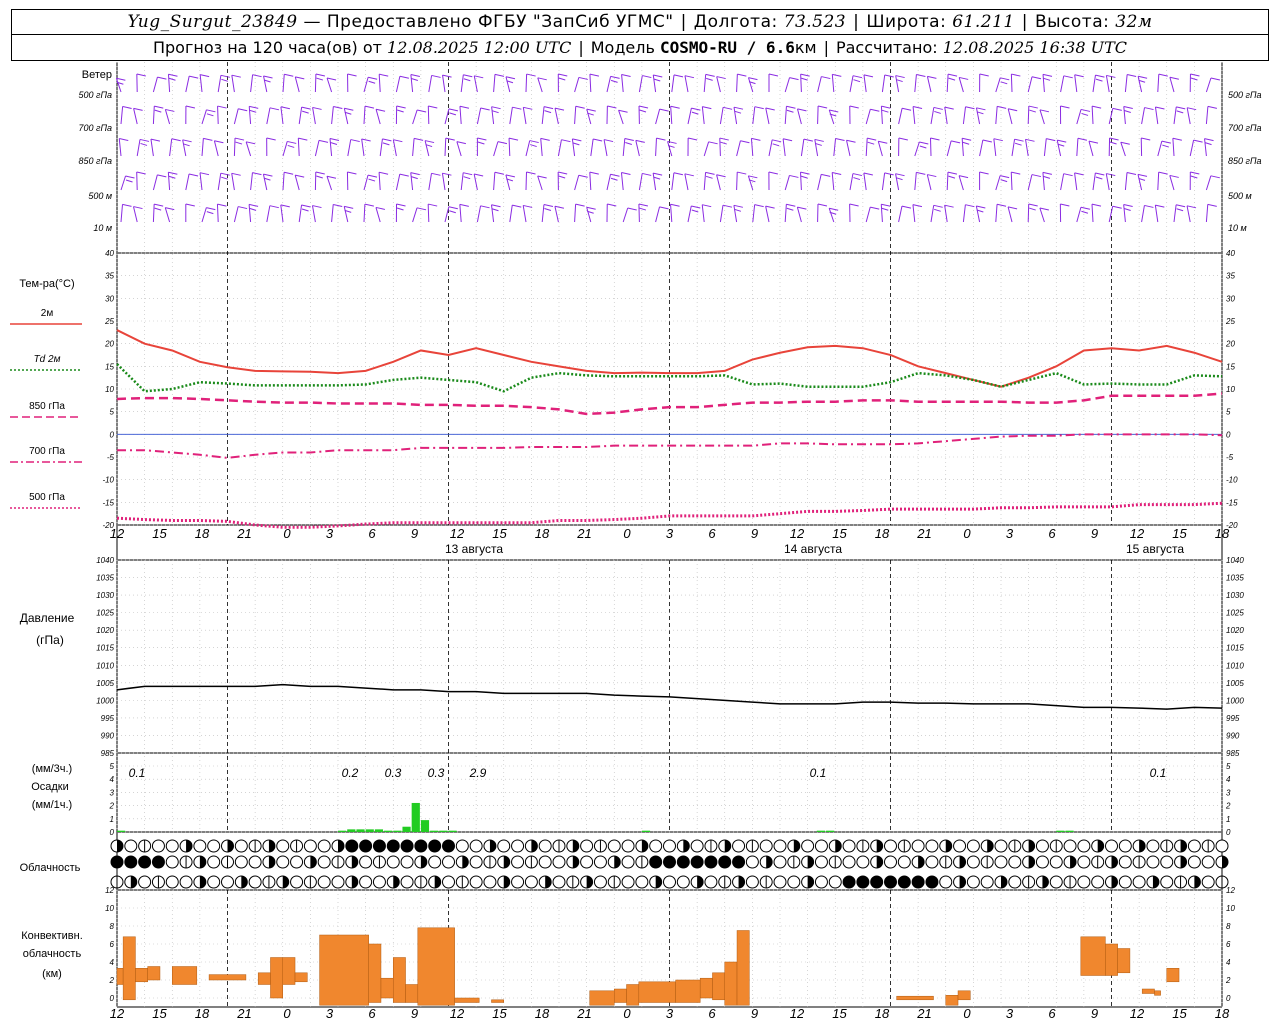 The height and width of the screenshot is (1024, 1280). Describe the element at coordinates (388, 831) in the screenshot. I see `precip-bar` at that location.